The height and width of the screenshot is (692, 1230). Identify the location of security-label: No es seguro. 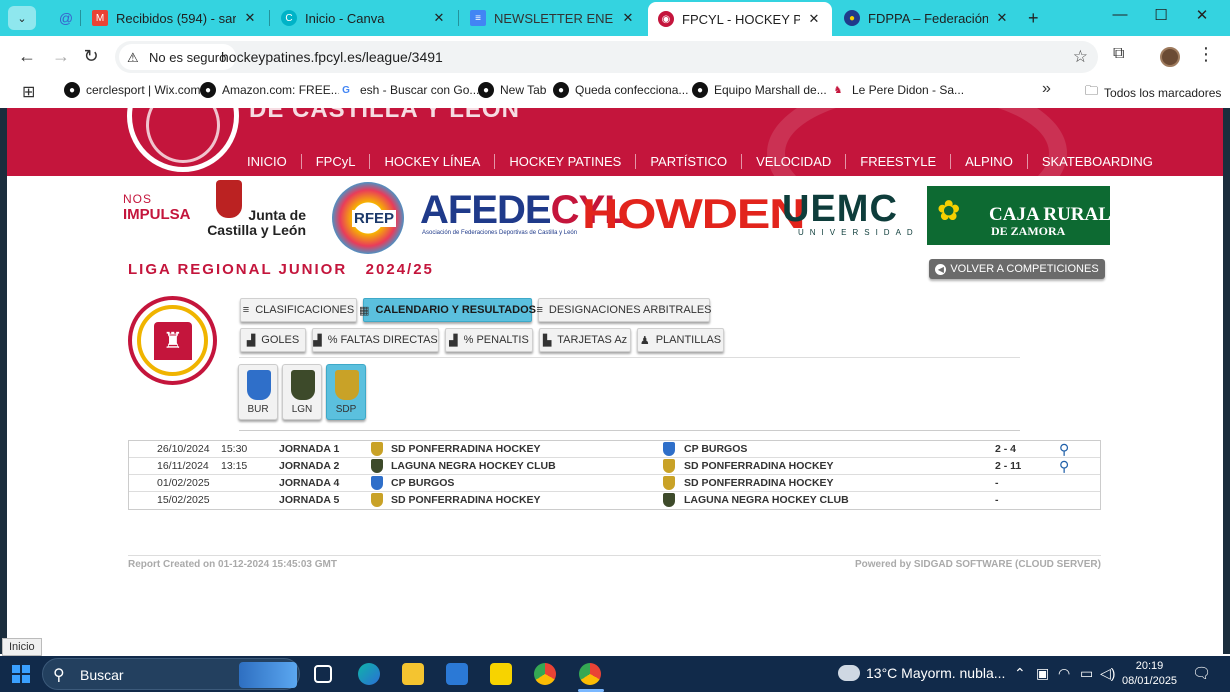
(188, 57).